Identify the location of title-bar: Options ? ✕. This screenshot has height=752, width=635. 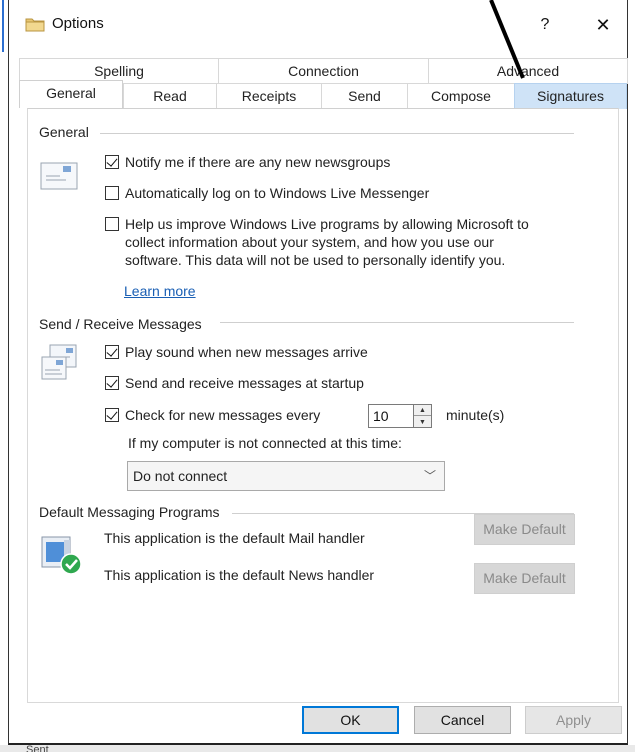
(318, 24).